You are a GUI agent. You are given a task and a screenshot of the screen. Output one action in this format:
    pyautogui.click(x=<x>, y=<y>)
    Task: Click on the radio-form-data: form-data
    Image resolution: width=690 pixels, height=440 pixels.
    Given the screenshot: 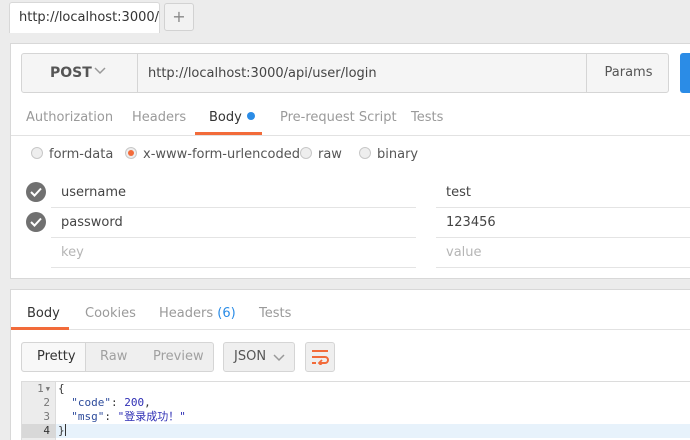 What is the action you would take?
    pyautogui.click(x=72, y=154)
    